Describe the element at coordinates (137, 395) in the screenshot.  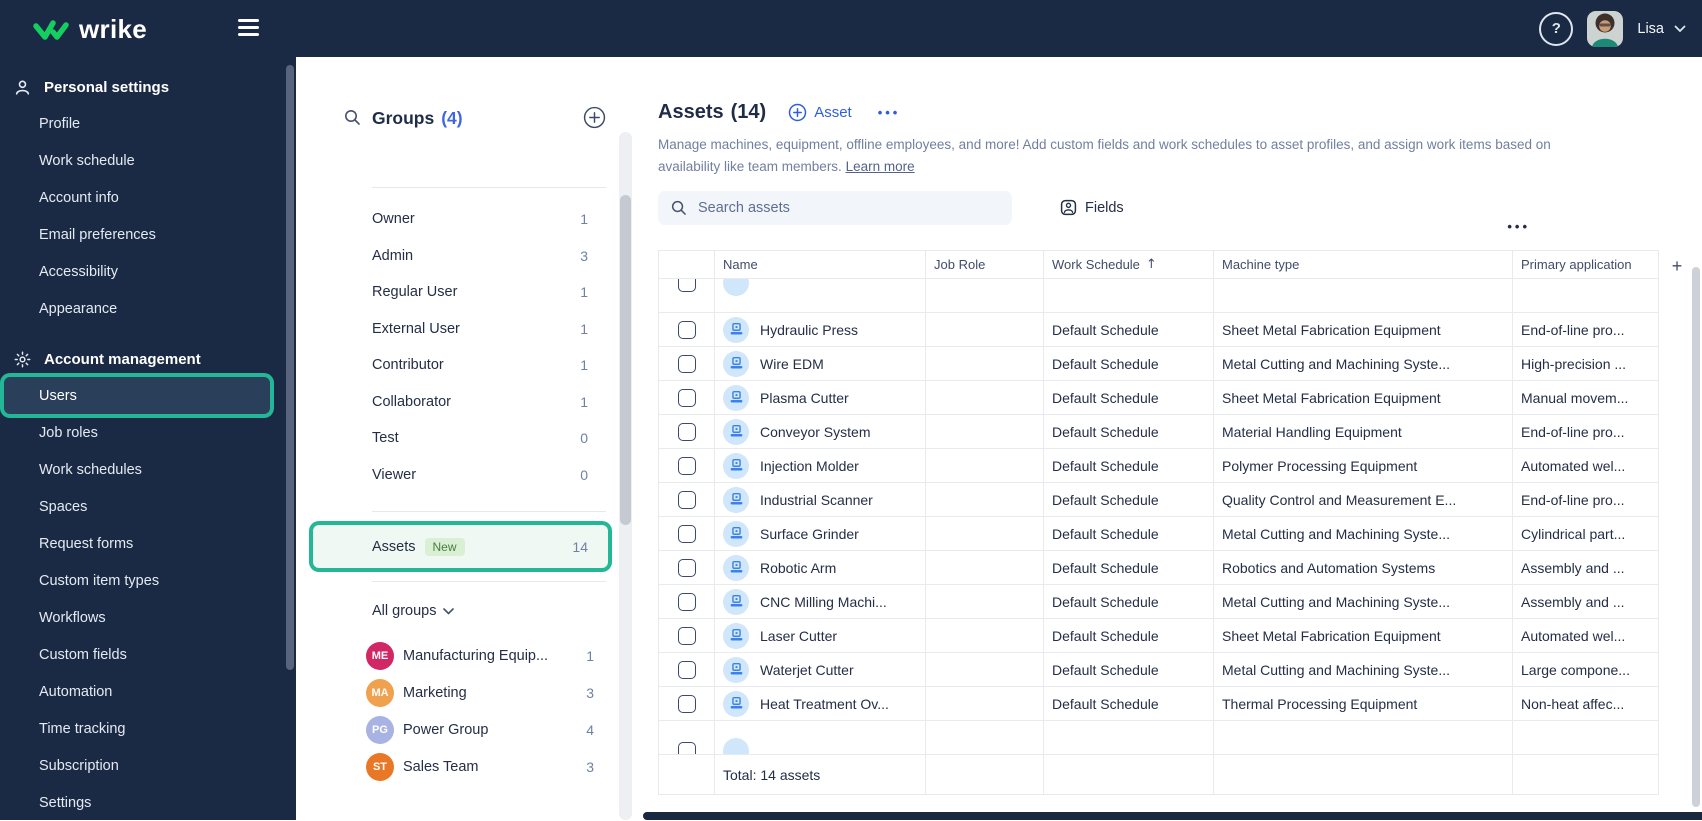
I see `sidebar-item: Users` at that location.